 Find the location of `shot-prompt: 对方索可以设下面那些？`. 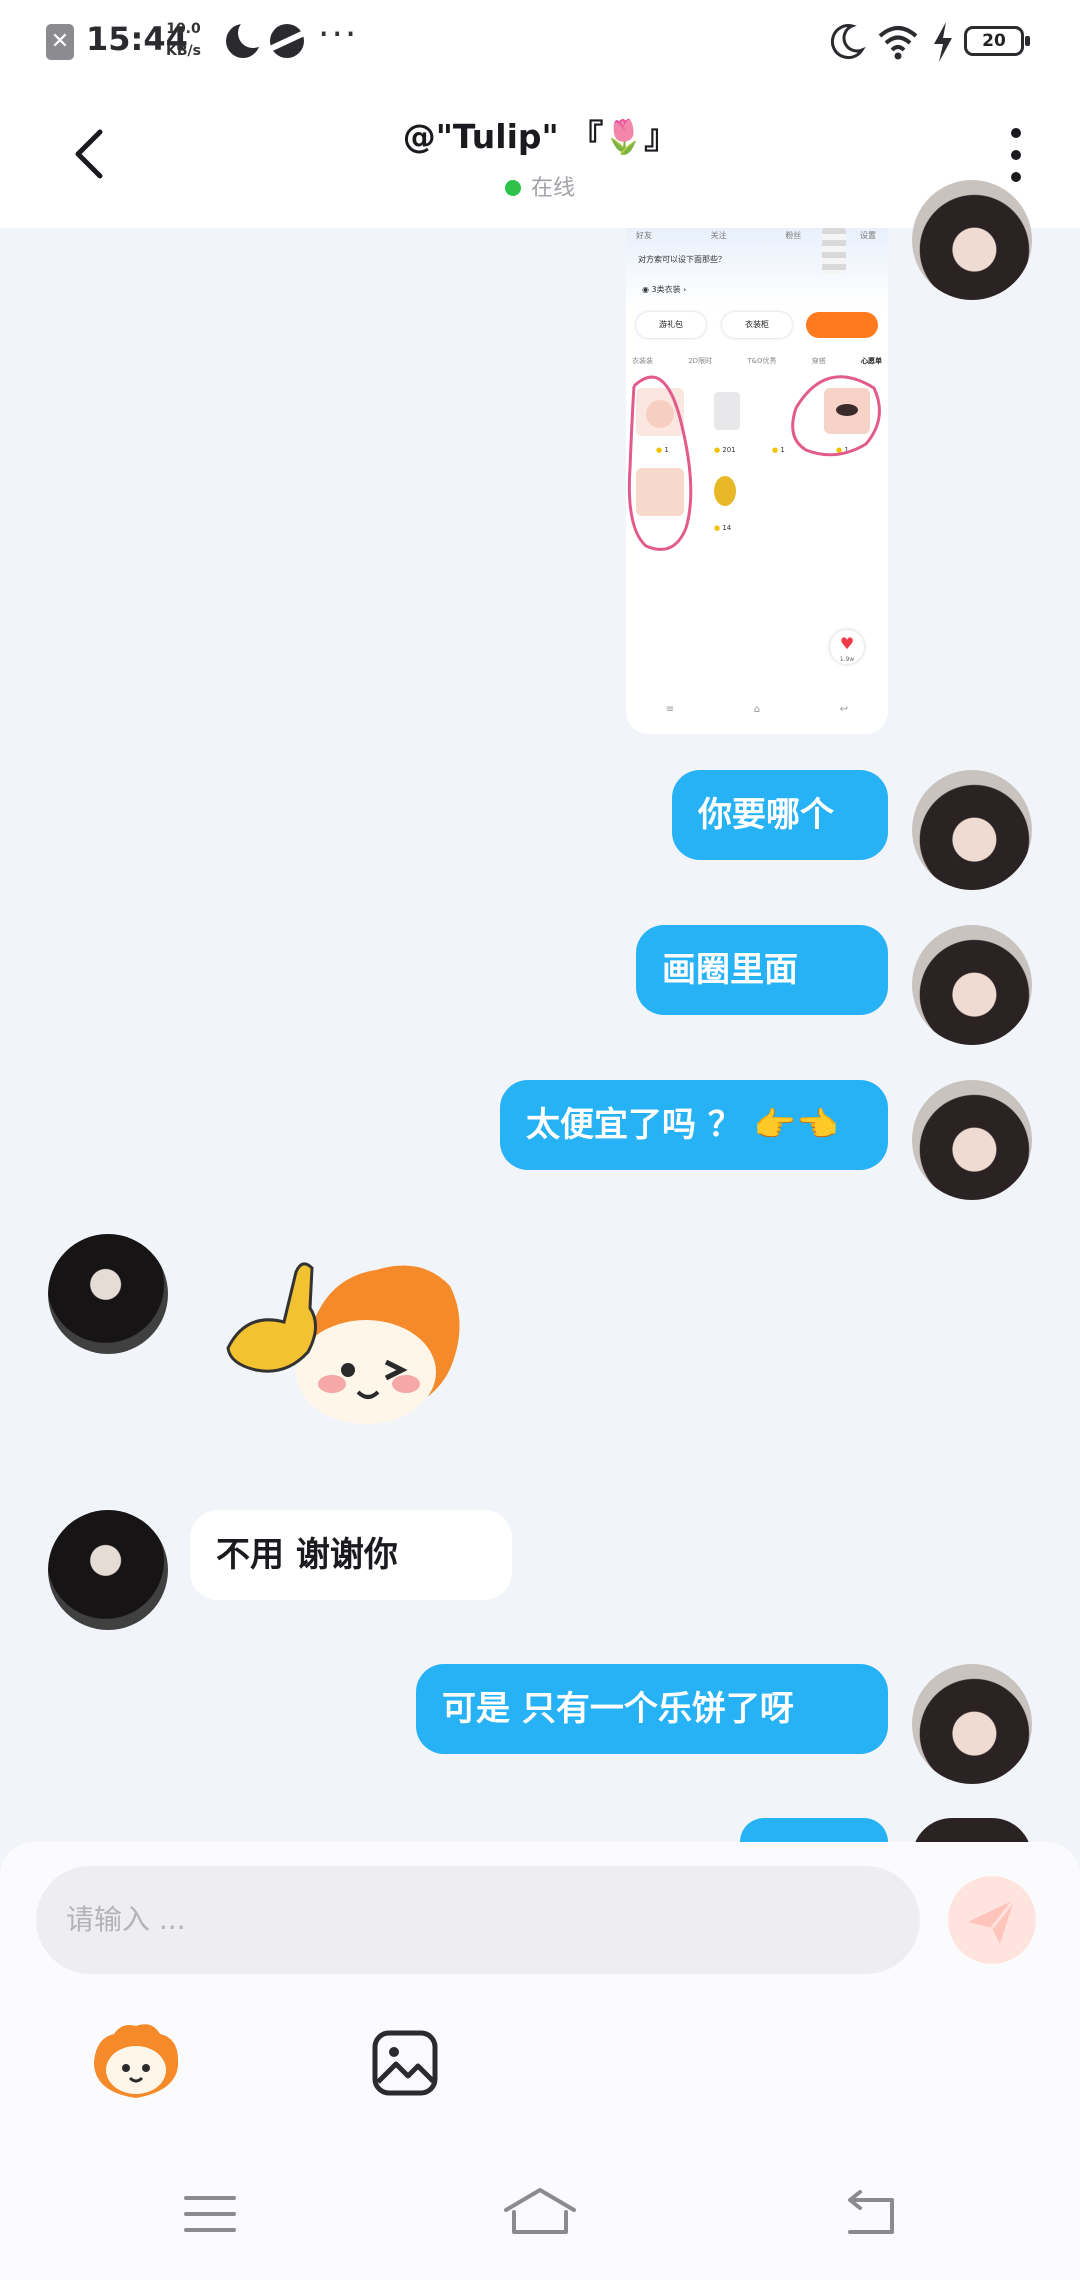

shot-prompt: 对方索可以设下面那些？ is located at coordinates (682, 259).